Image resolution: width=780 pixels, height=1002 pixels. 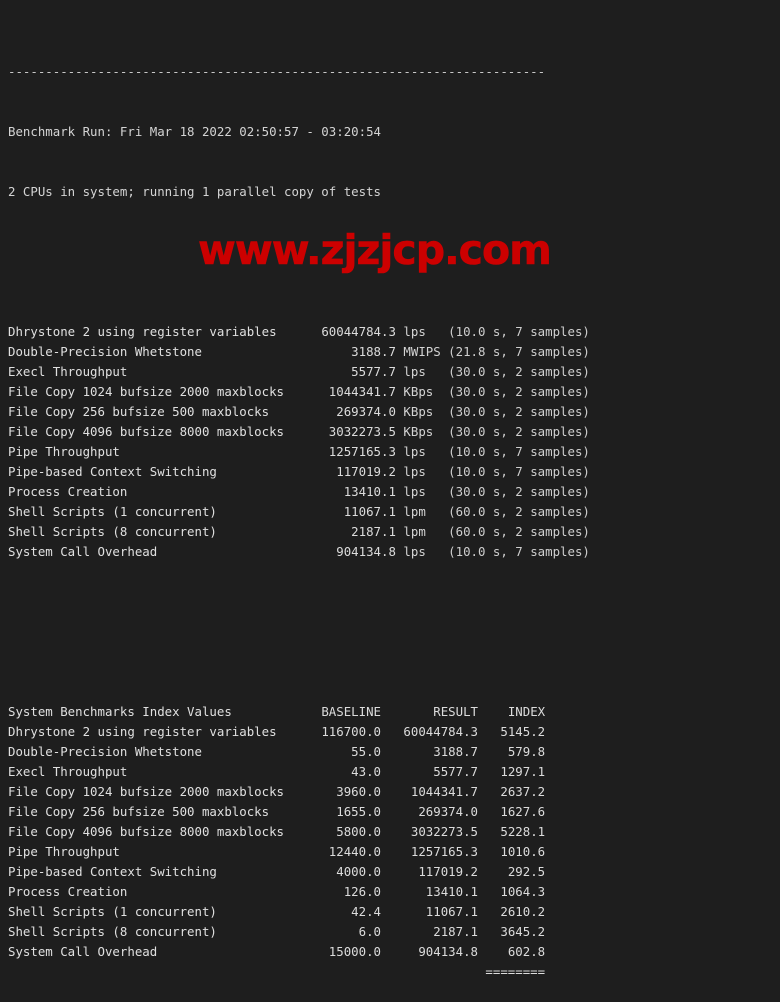 I want to click on index-row-result: 904134.8, so click(x=429, y=951).